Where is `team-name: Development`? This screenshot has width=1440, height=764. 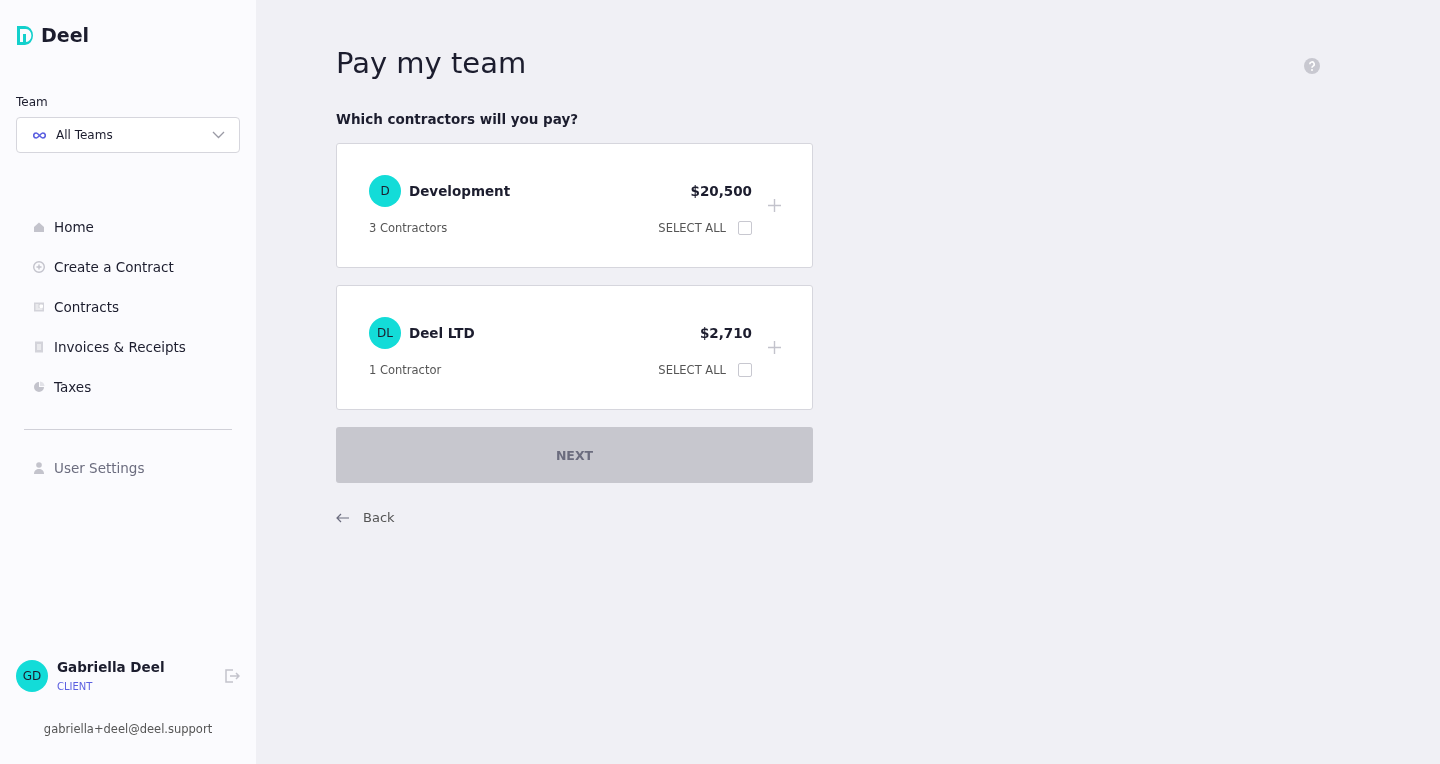
team-name: Development is located at coordinates (460, 191).